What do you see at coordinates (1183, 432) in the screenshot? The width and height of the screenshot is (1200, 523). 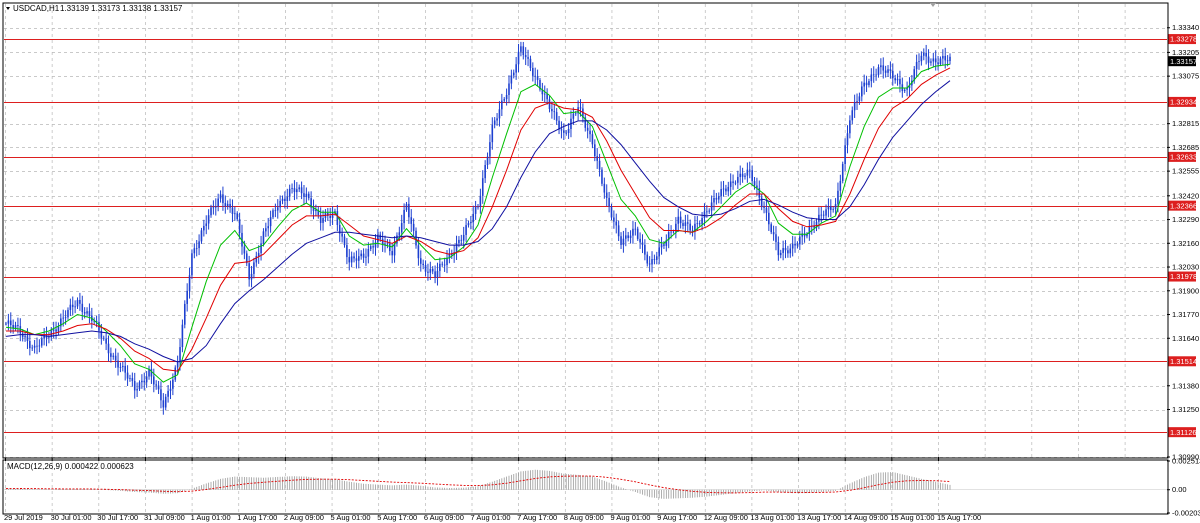 I see `price-level-tag-label: 1.31126` at bounding box center [1183, 432].